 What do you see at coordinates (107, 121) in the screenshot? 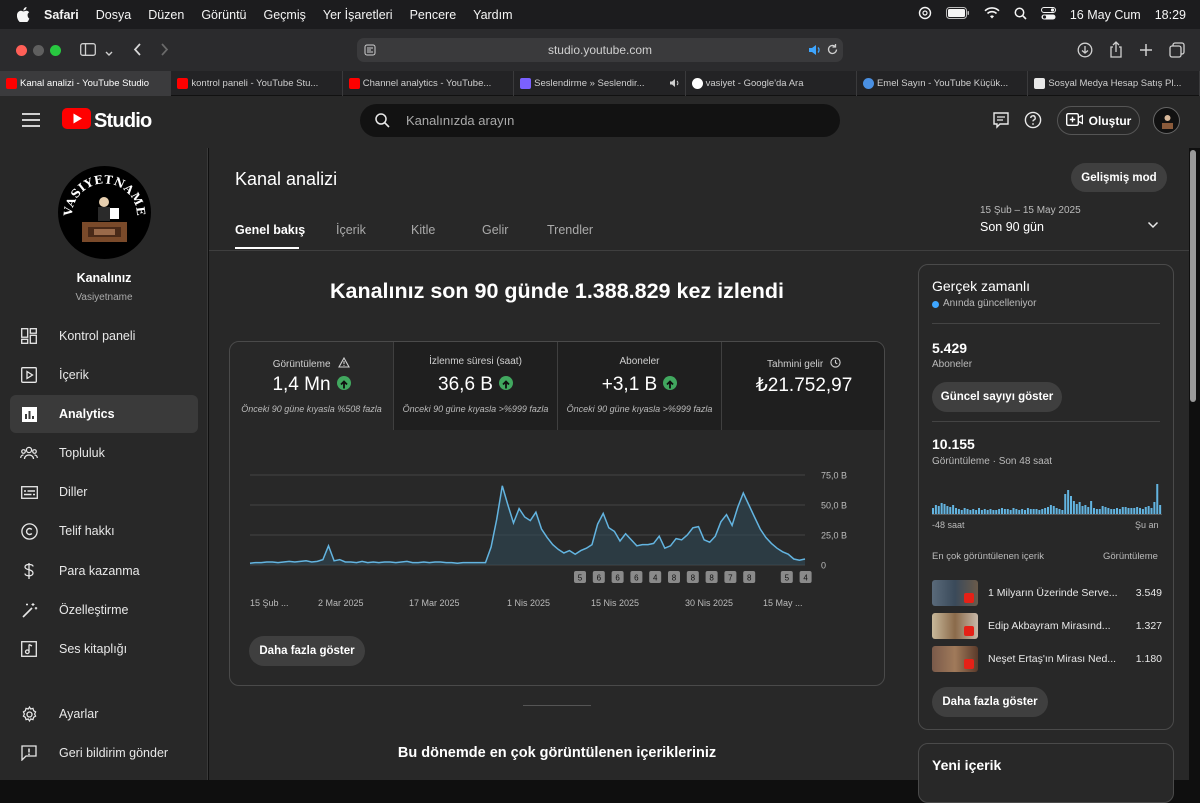
I see `studio-logo: Studio` at bounding box center [107, 121].